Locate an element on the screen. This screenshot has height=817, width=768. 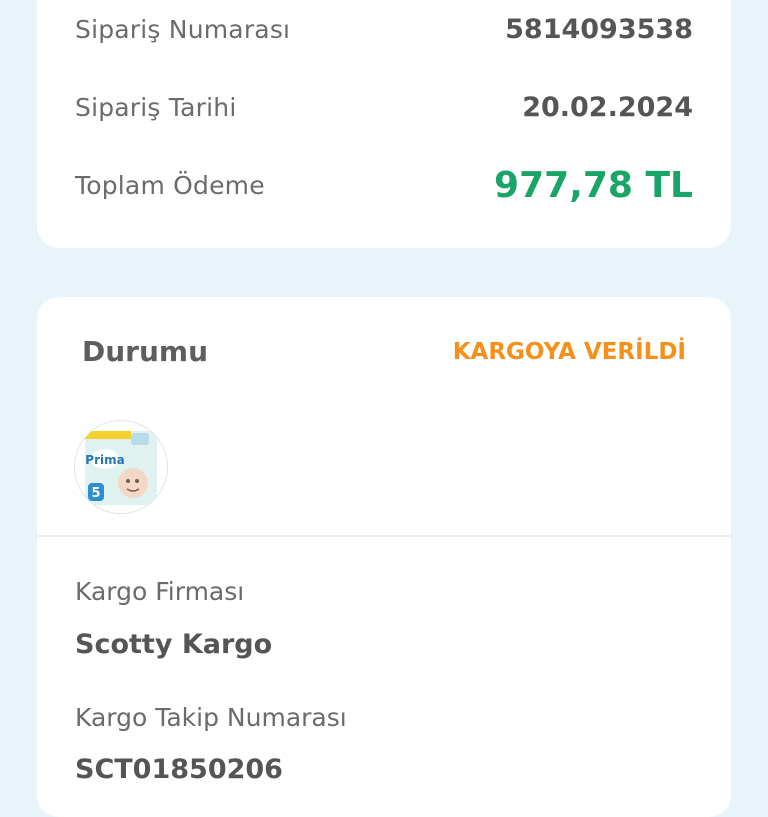
order-number-value: 5814093538 is located at coordinates (599, 29).